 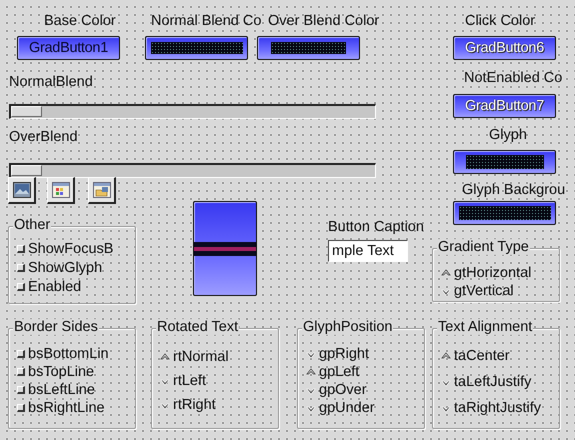 What do you see at coordinates (324, 21) in the screenshot?
I see `color-label: Over Blend Color` at bounding box center [324, 21].